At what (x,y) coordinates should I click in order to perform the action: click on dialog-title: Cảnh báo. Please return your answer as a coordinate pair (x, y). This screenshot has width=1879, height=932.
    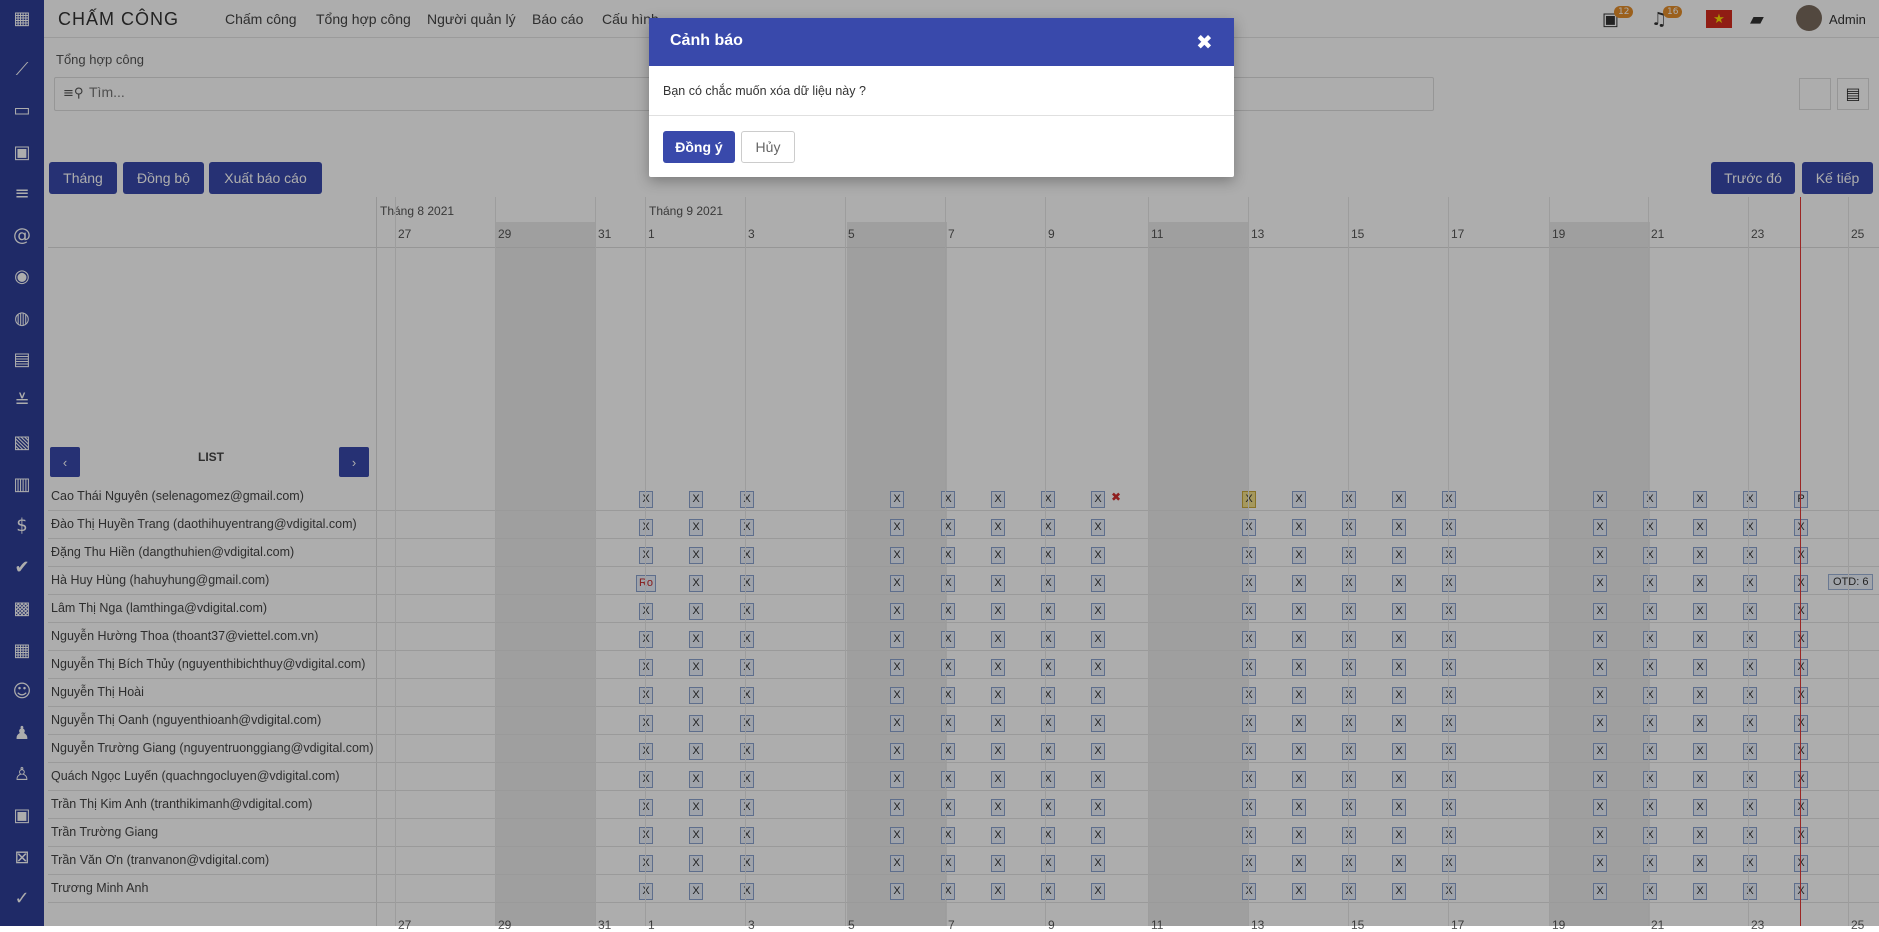
    Looking at the image, I should click on (706, 40).